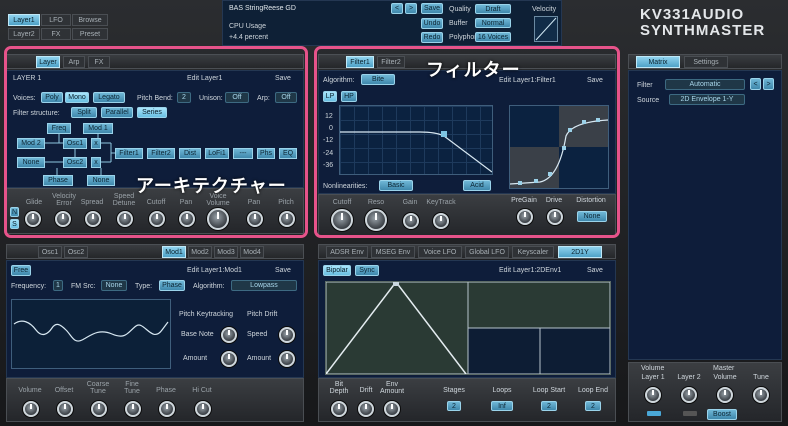  I want to click on mod-frequency-label: Frequency:, so click(29, 286).